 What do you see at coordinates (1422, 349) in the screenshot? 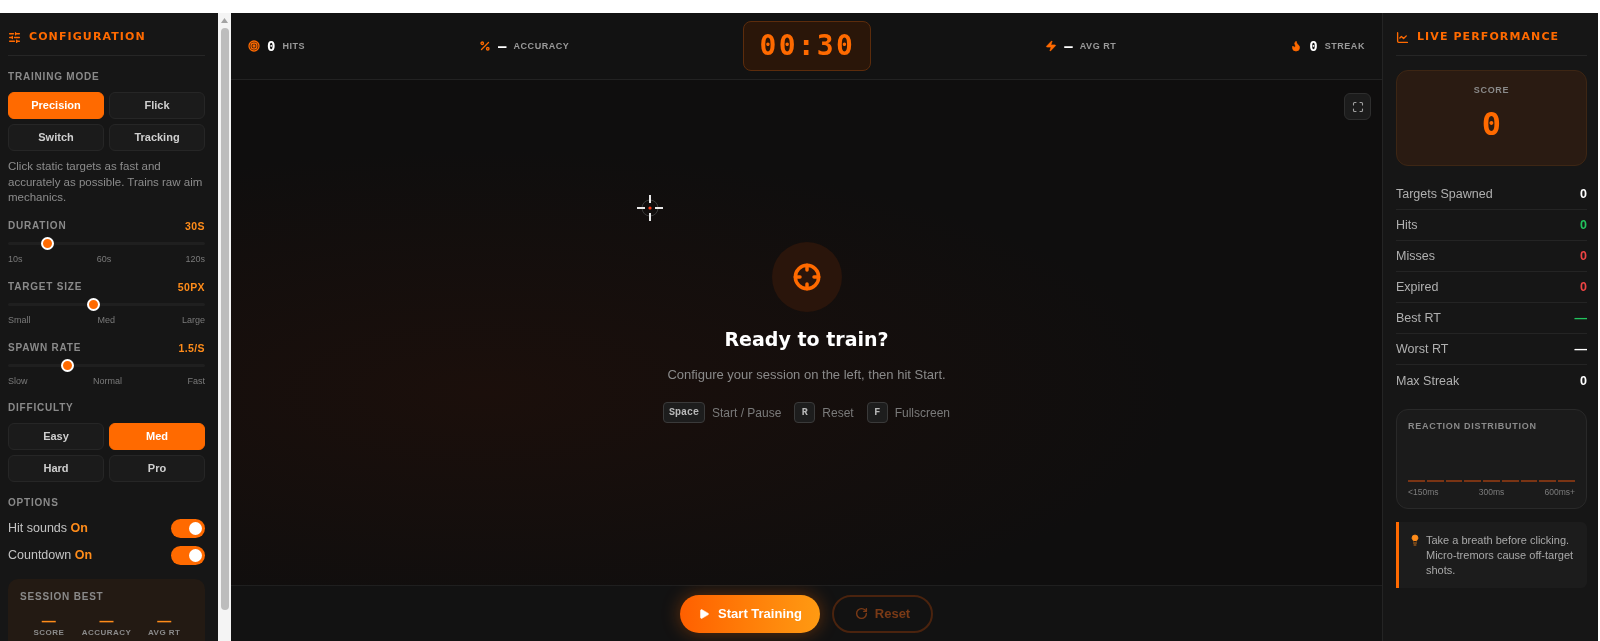
I see `stat-label: Worst RT` at bounding box center [1422, 349].